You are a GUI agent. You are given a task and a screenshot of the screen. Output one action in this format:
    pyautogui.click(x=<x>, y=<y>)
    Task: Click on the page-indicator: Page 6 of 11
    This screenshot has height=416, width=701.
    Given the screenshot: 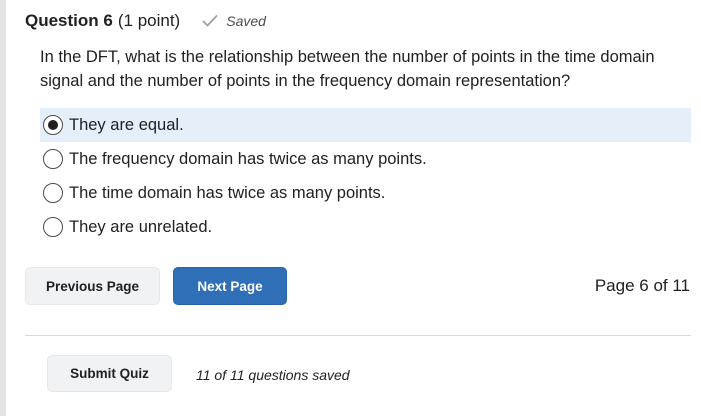 What is the action you would take?
    pyautogui.click(x=642, y=285)
    